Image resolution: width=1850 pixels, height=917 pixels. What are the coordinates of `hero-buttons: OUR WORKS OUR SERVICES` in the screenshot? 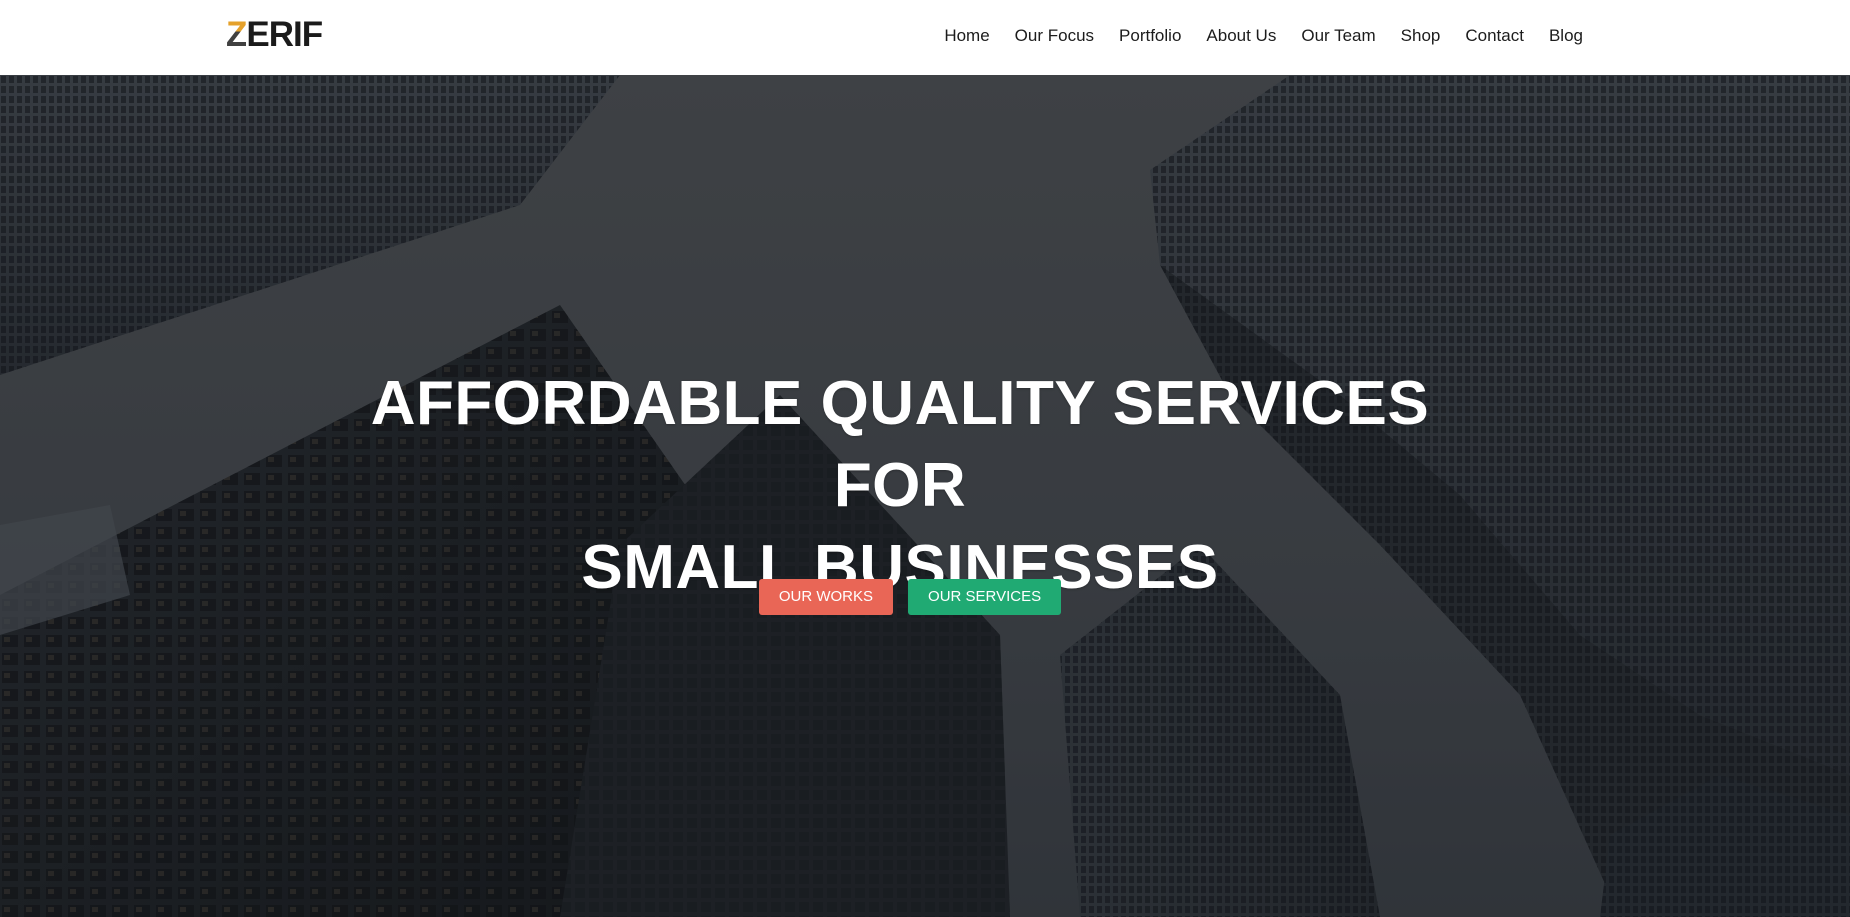 It's located at (925, 597).